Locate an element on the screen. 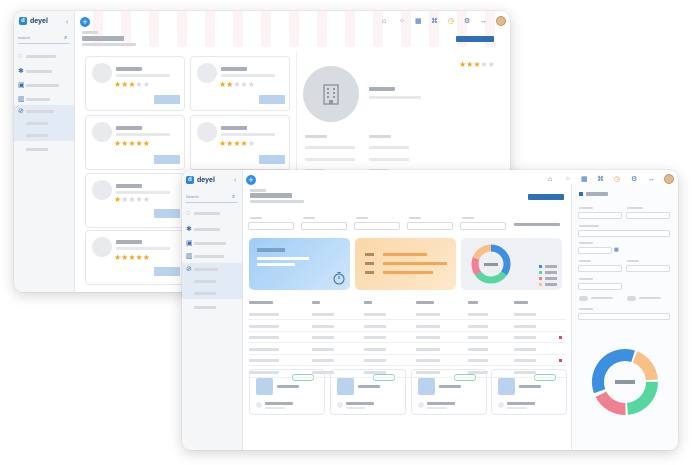  kpi-card-time is located at coordinates (299, 264).